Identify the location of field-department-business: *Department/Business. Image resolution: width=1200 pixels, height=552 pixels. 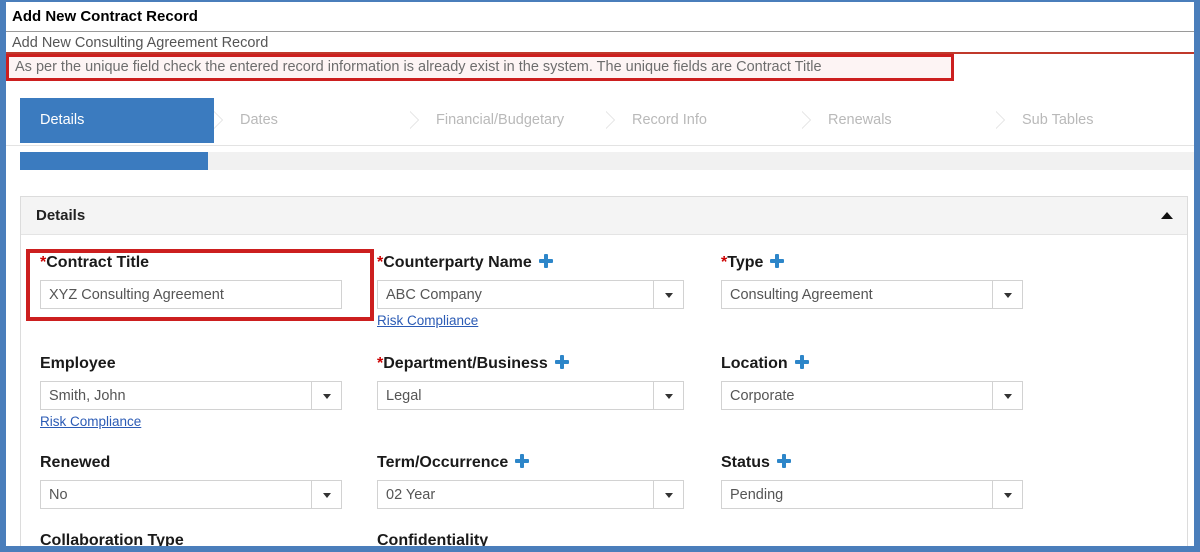
(549, 392).